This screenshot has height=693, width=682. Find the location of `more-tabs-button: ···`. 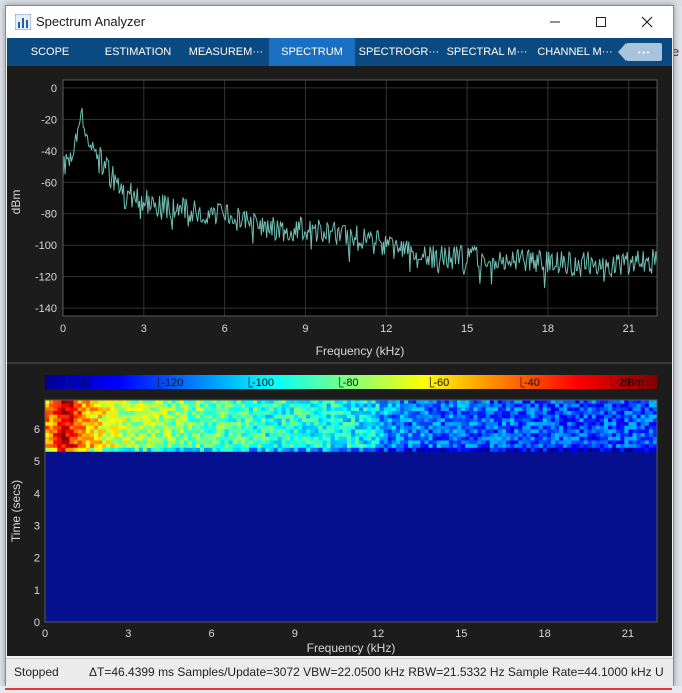

more-tabs-button: ··· is located at coordinates (644, 52).